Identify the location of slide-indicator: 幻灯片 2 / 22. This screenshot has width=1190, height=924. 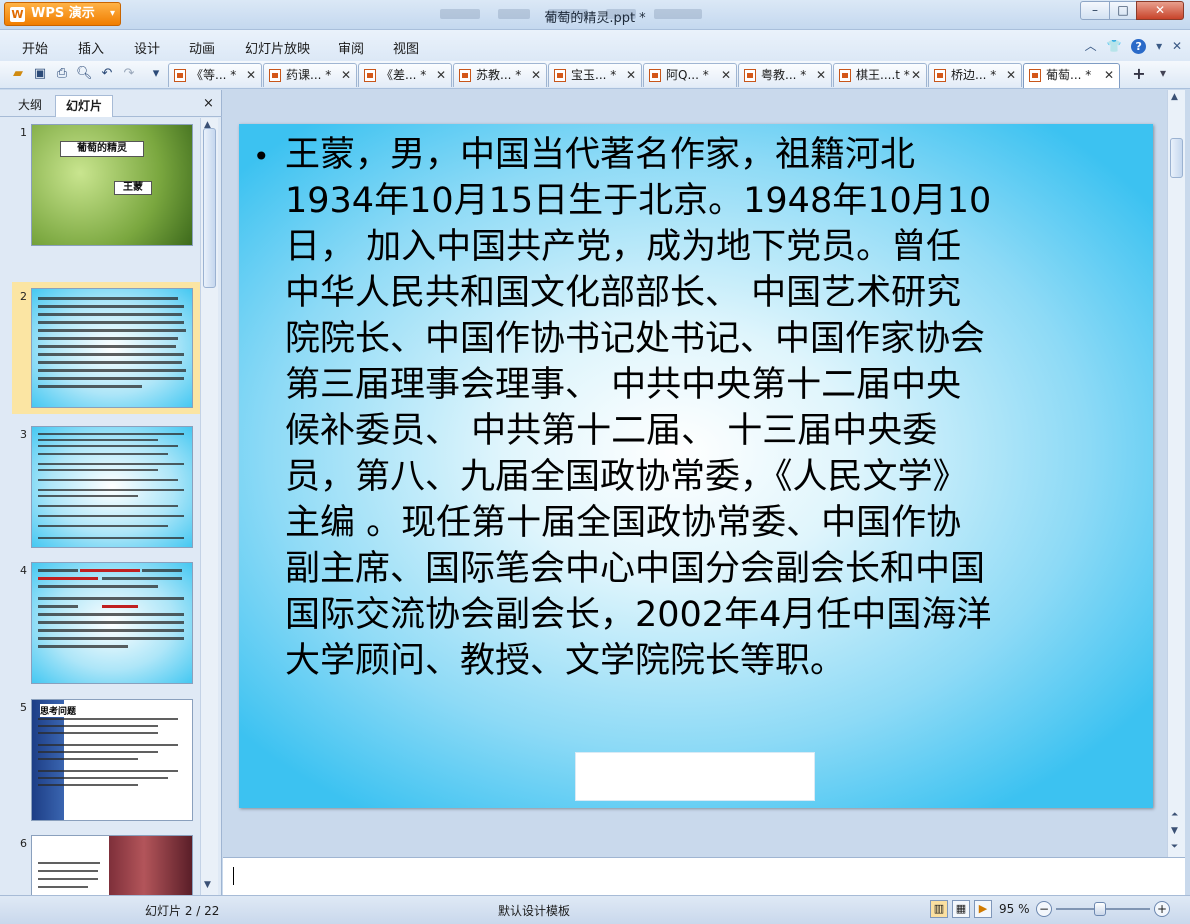
(182, 911).